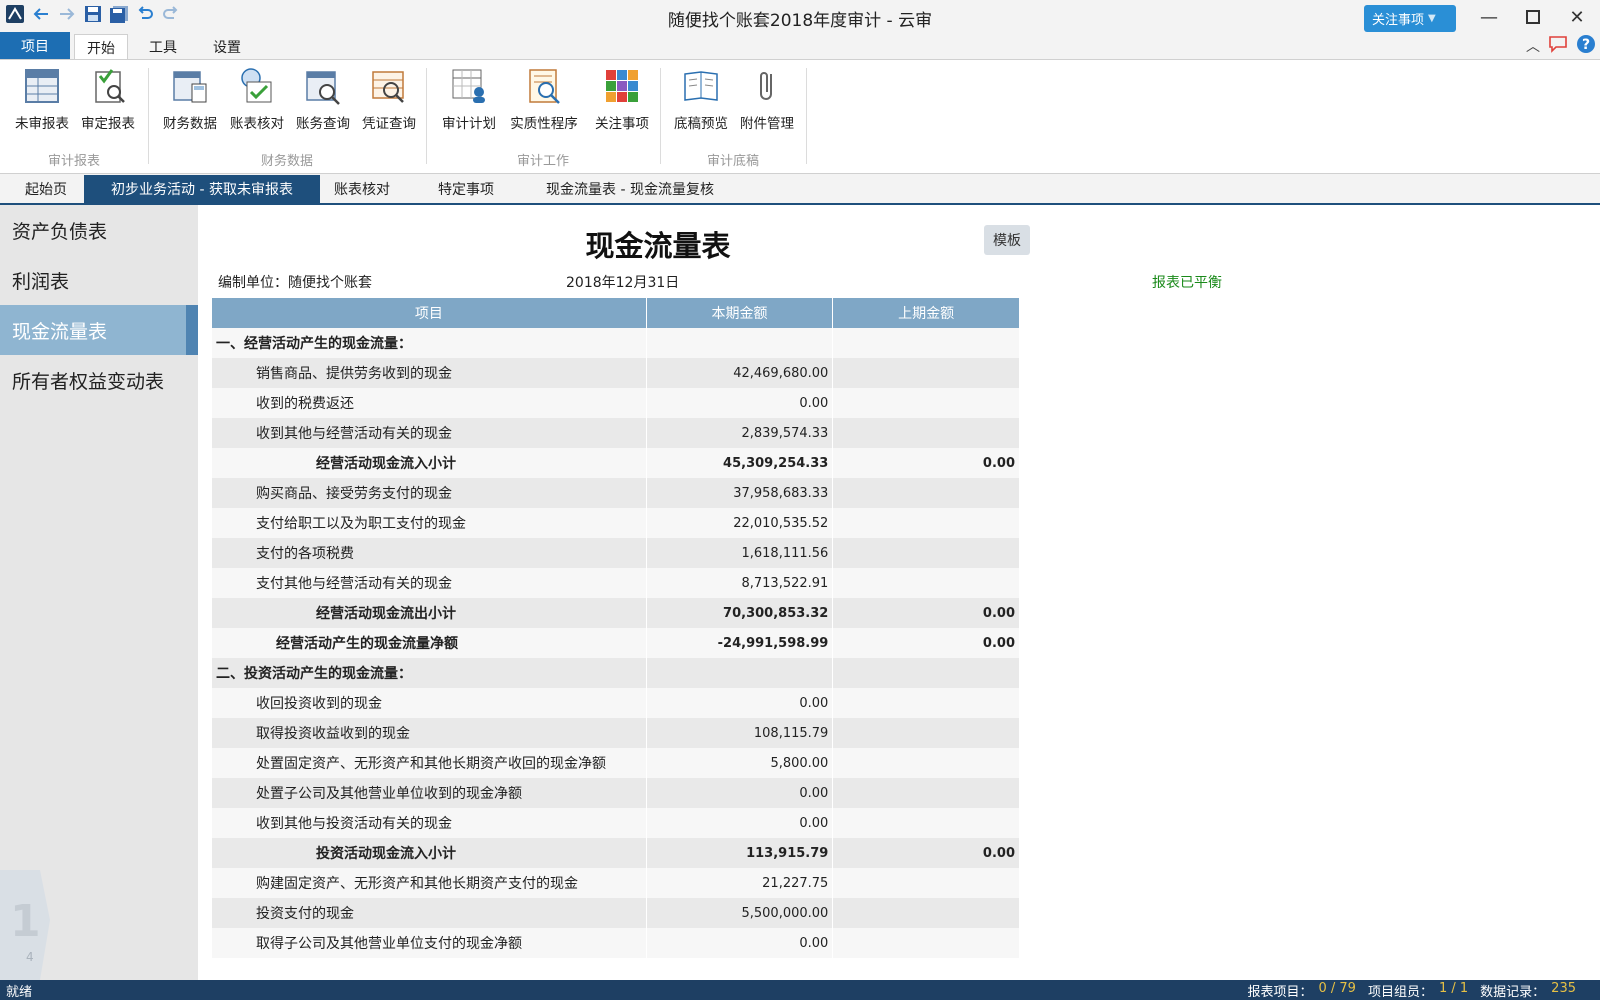  I want to click on message-icon, so click(1558, 46).